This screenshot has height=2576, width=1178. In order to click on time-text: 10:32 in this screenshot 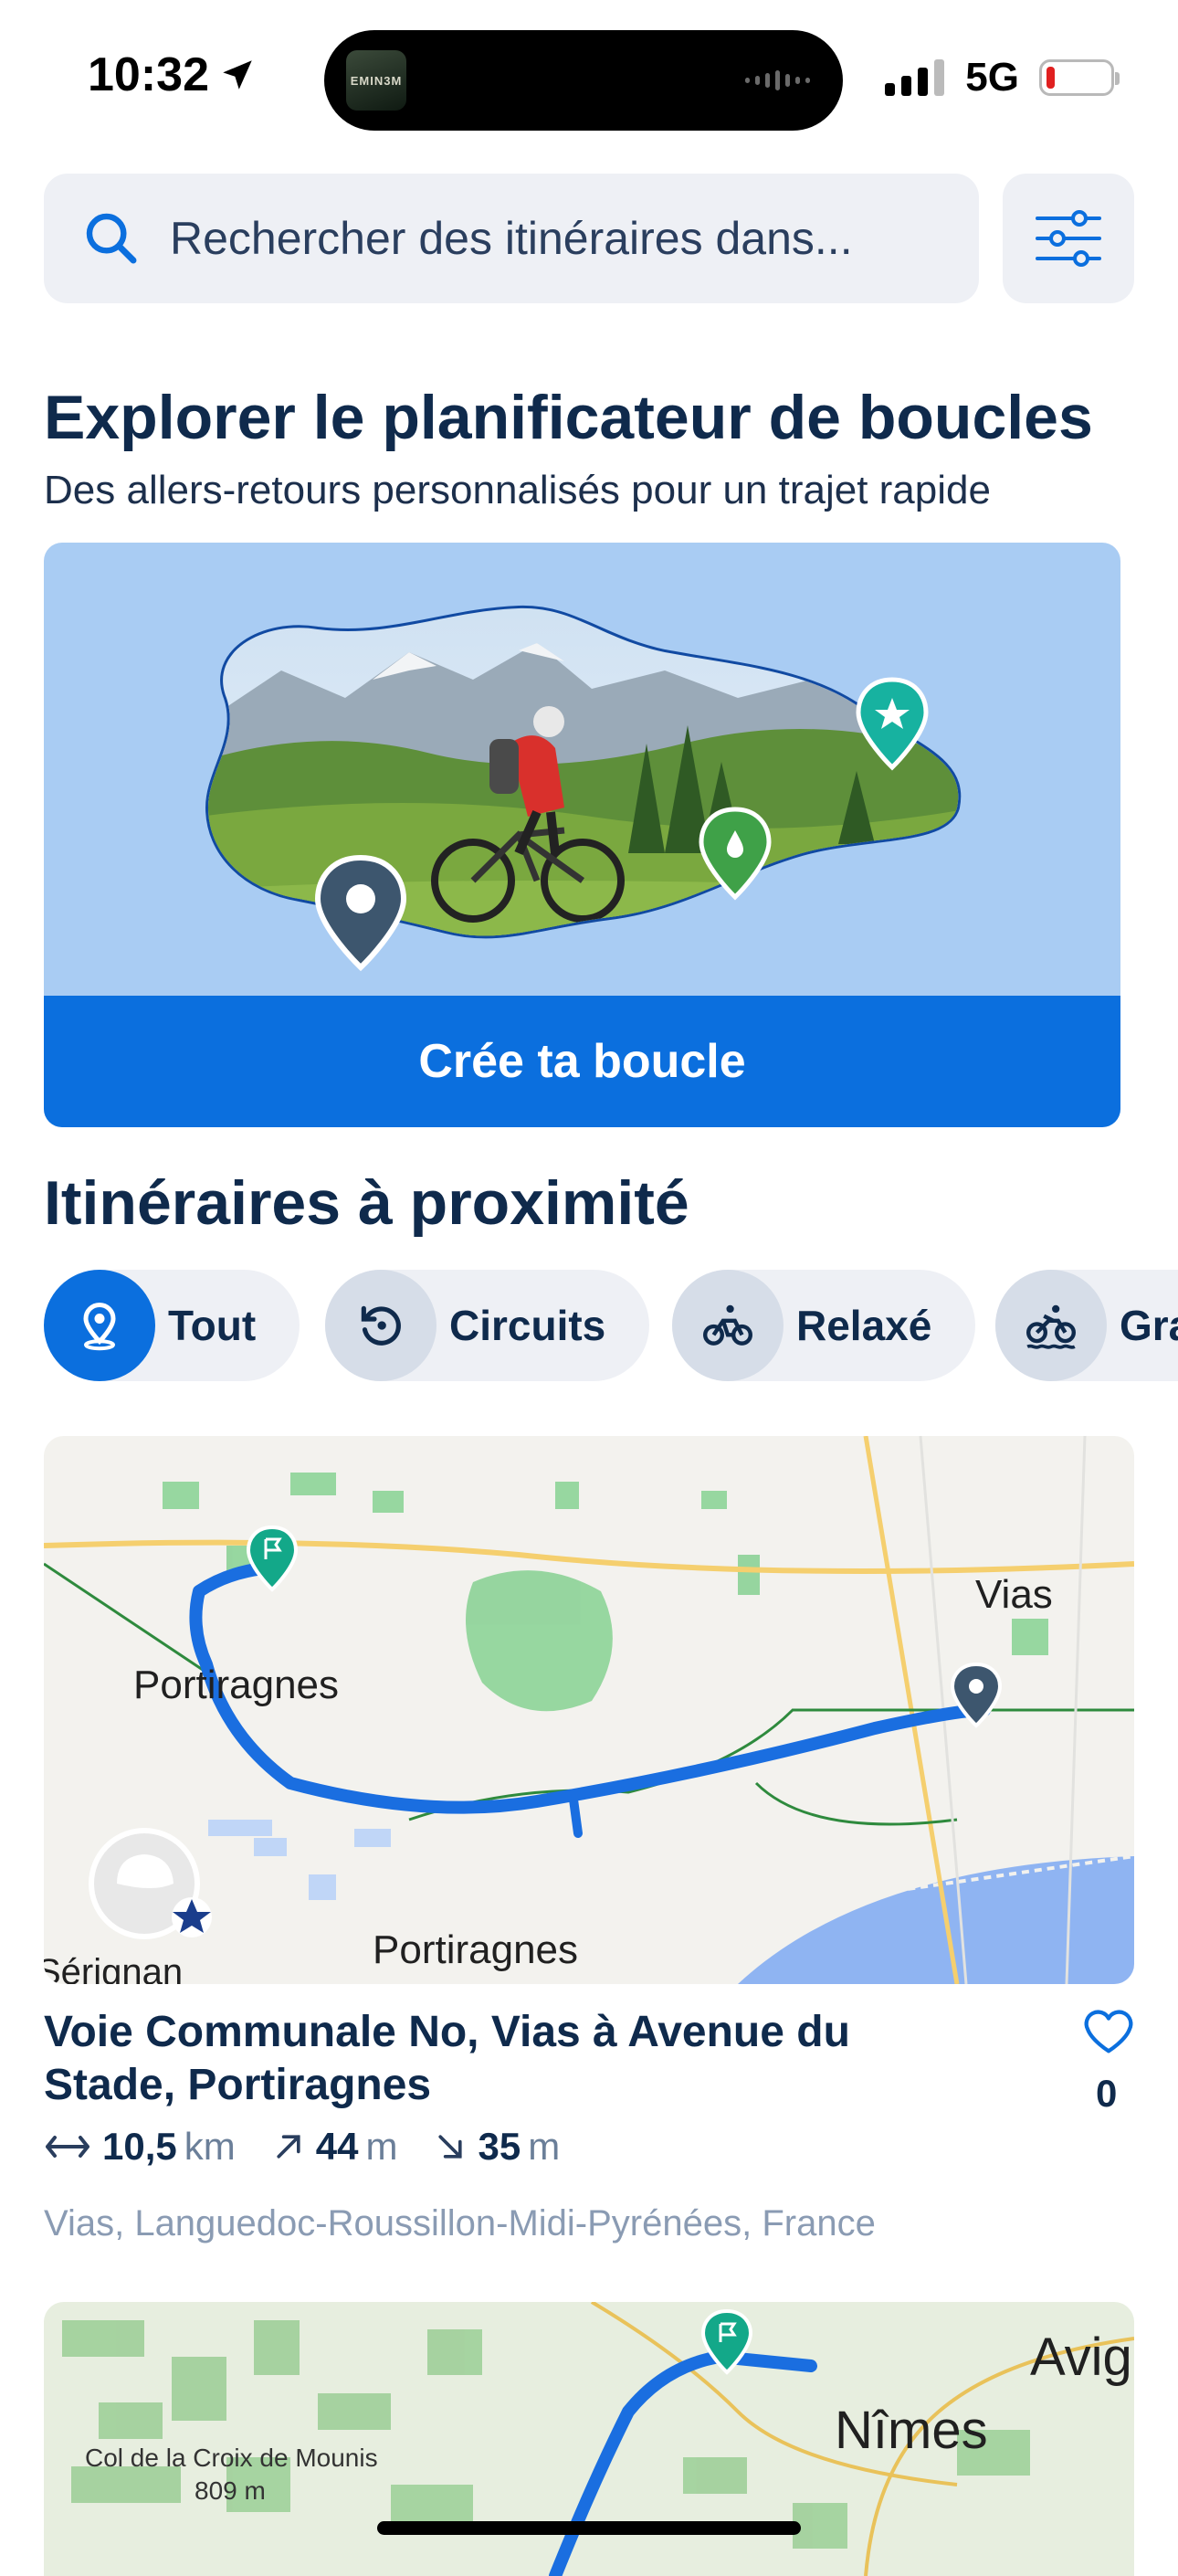, I will do `click(148, 75)`.